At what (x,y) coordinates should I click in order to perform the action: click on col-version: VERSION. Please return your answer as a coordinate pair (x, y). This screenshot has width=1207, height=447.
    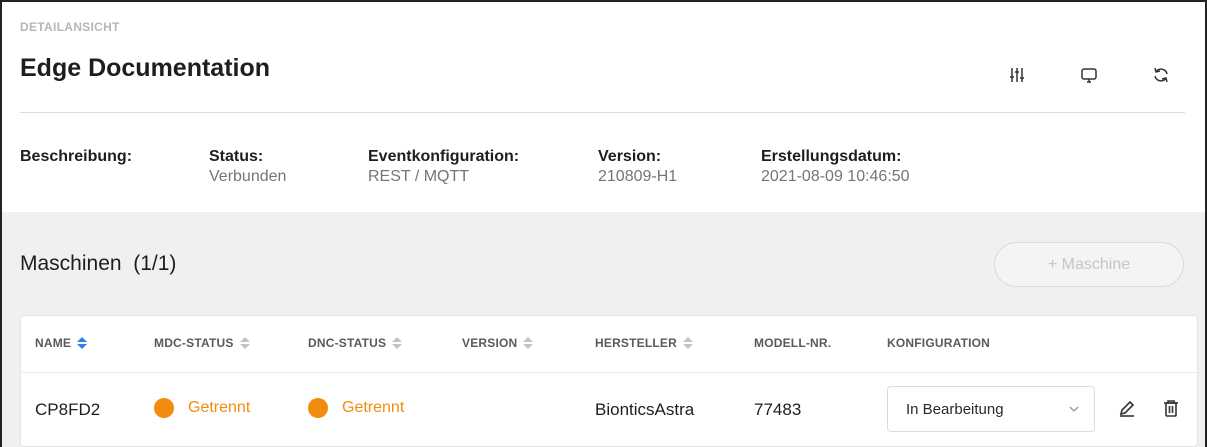
    Looking at the image, I should click on (498, 343).